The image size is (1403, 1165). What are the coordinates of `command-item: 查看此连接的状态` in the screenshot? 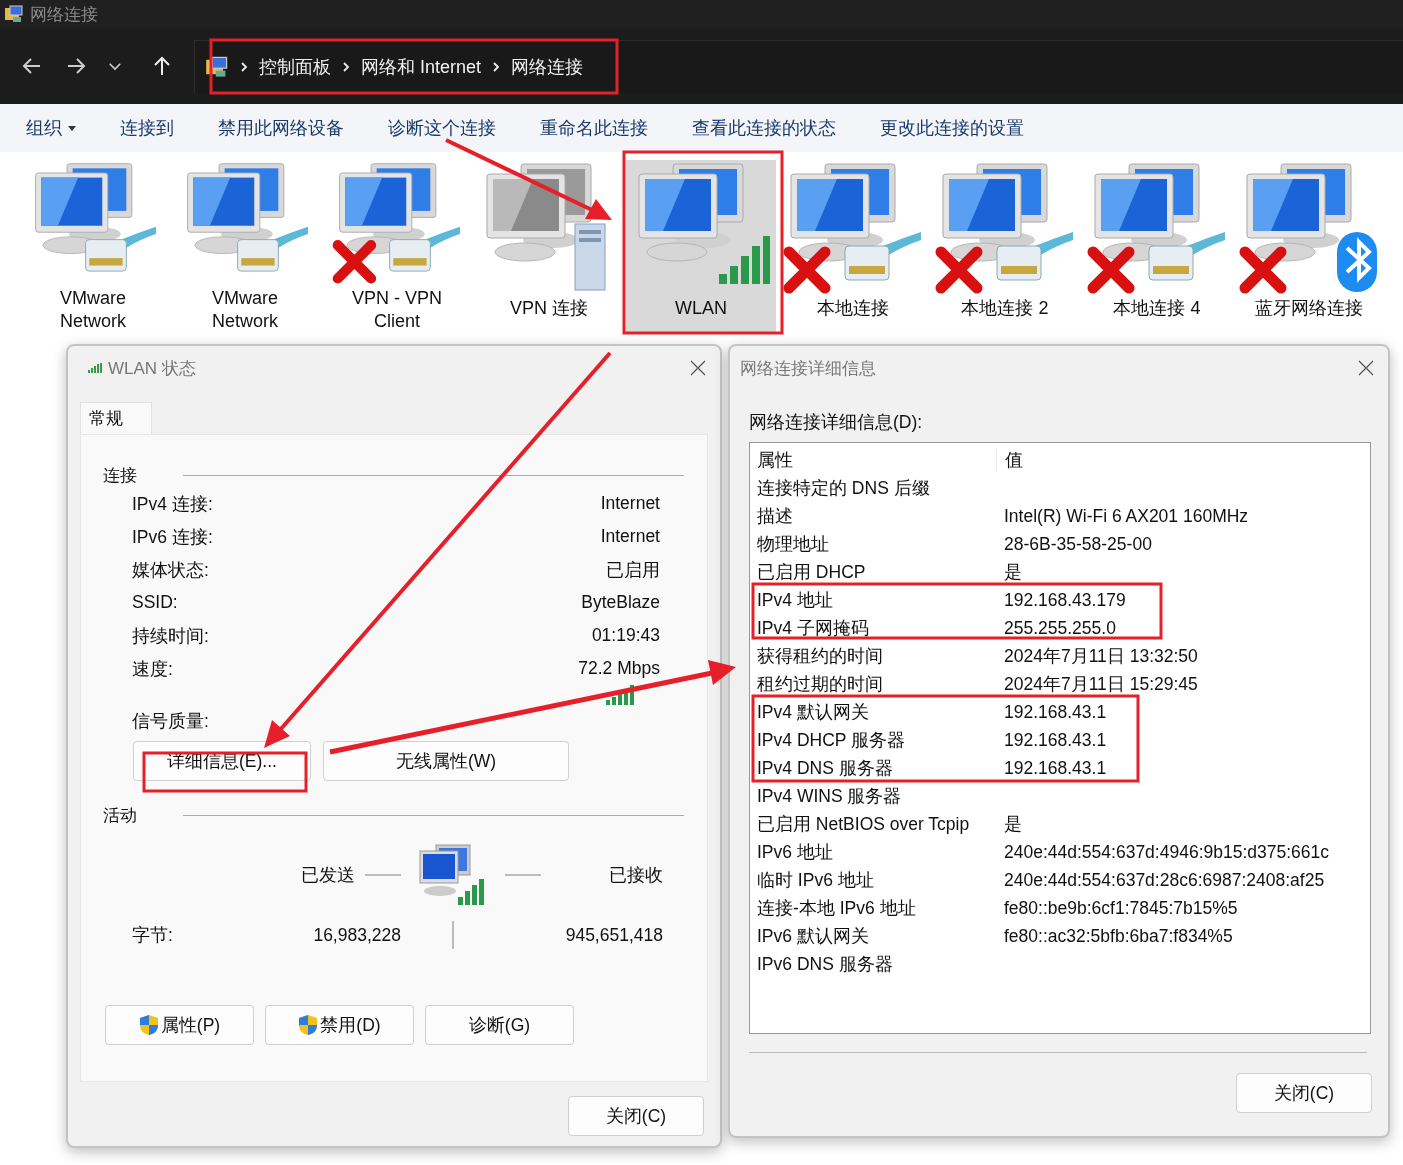 It's located at (764, 128).